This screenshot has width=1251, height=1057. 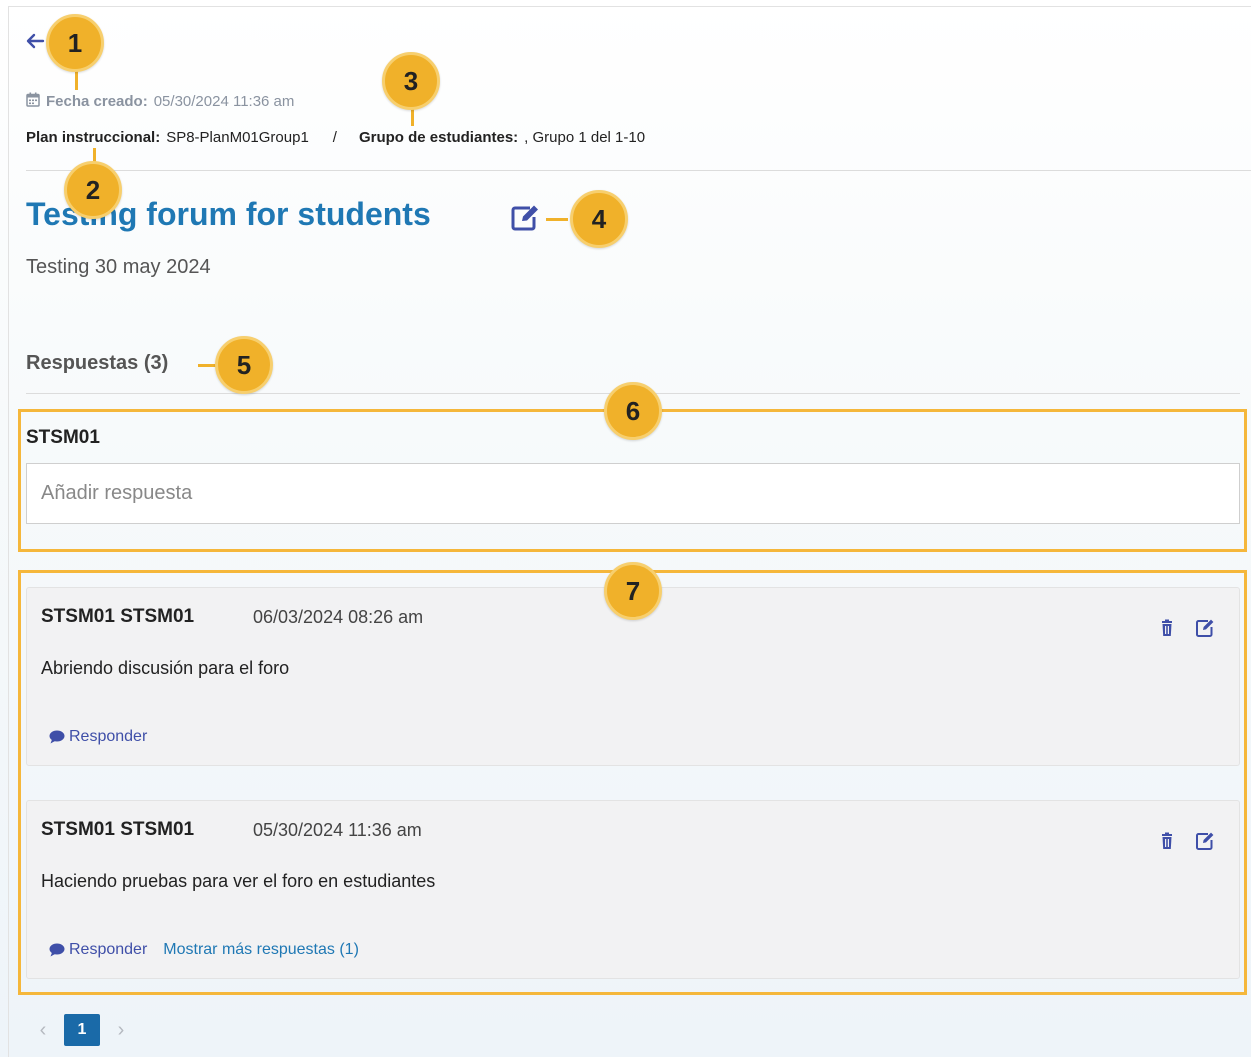 I want to click on callout-badge-2: 2, so click(x=93, y=190).